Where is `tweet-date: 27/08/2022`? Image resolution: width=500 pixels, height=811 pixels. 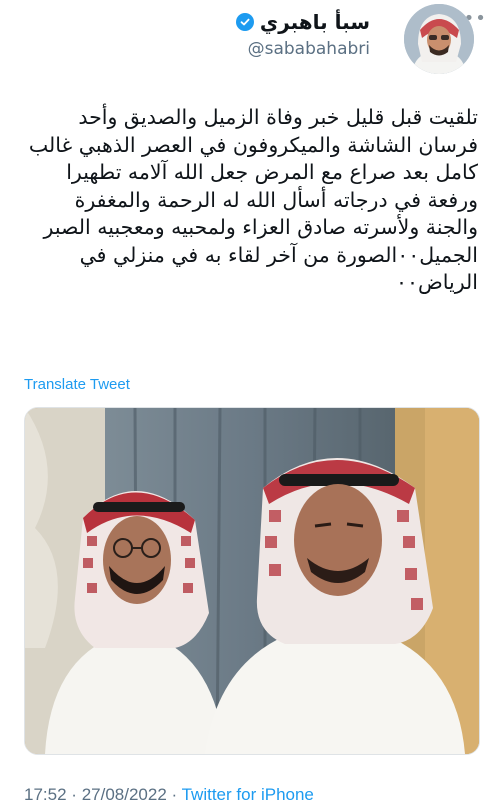 tweet-date: 27/08/2022 is located at coordinates (124, 794).